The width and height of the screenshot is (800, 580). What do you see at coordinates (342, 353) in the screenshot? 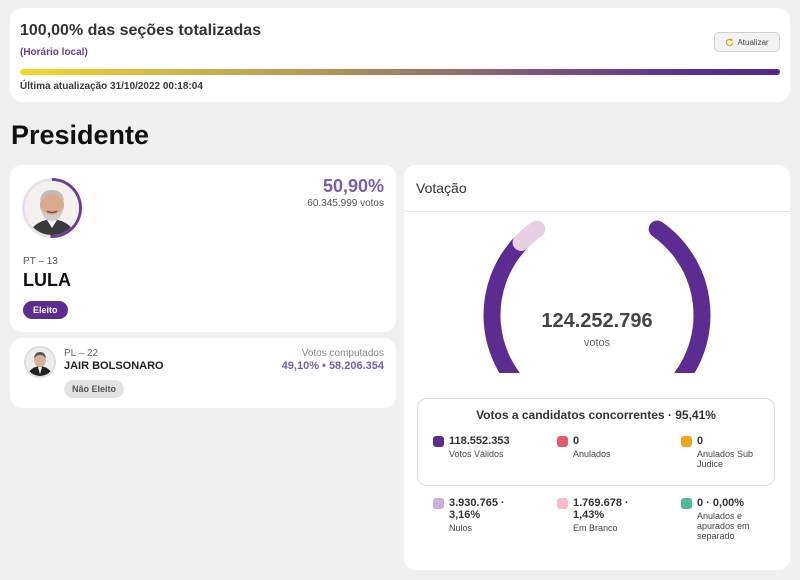
I see `computed-votes-label: Votos computados` at bounding box center [342, 353].